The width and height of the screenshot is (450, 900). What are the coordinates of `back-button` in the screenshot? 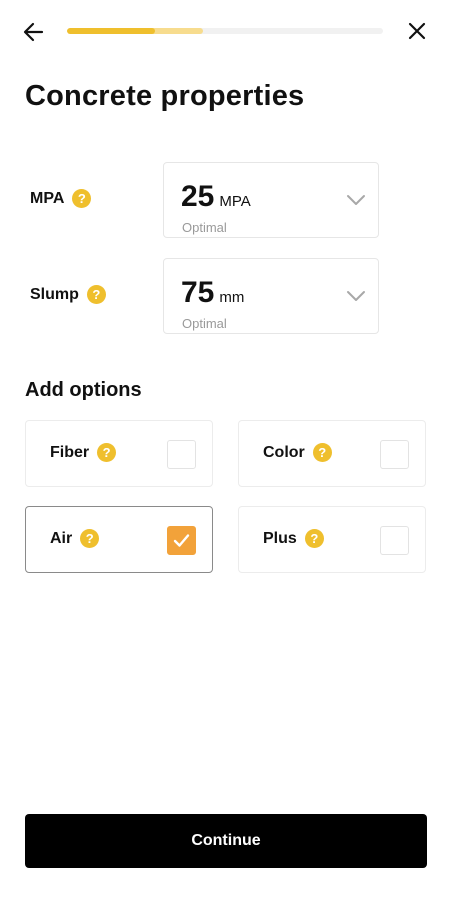 It's located at (34, 32).